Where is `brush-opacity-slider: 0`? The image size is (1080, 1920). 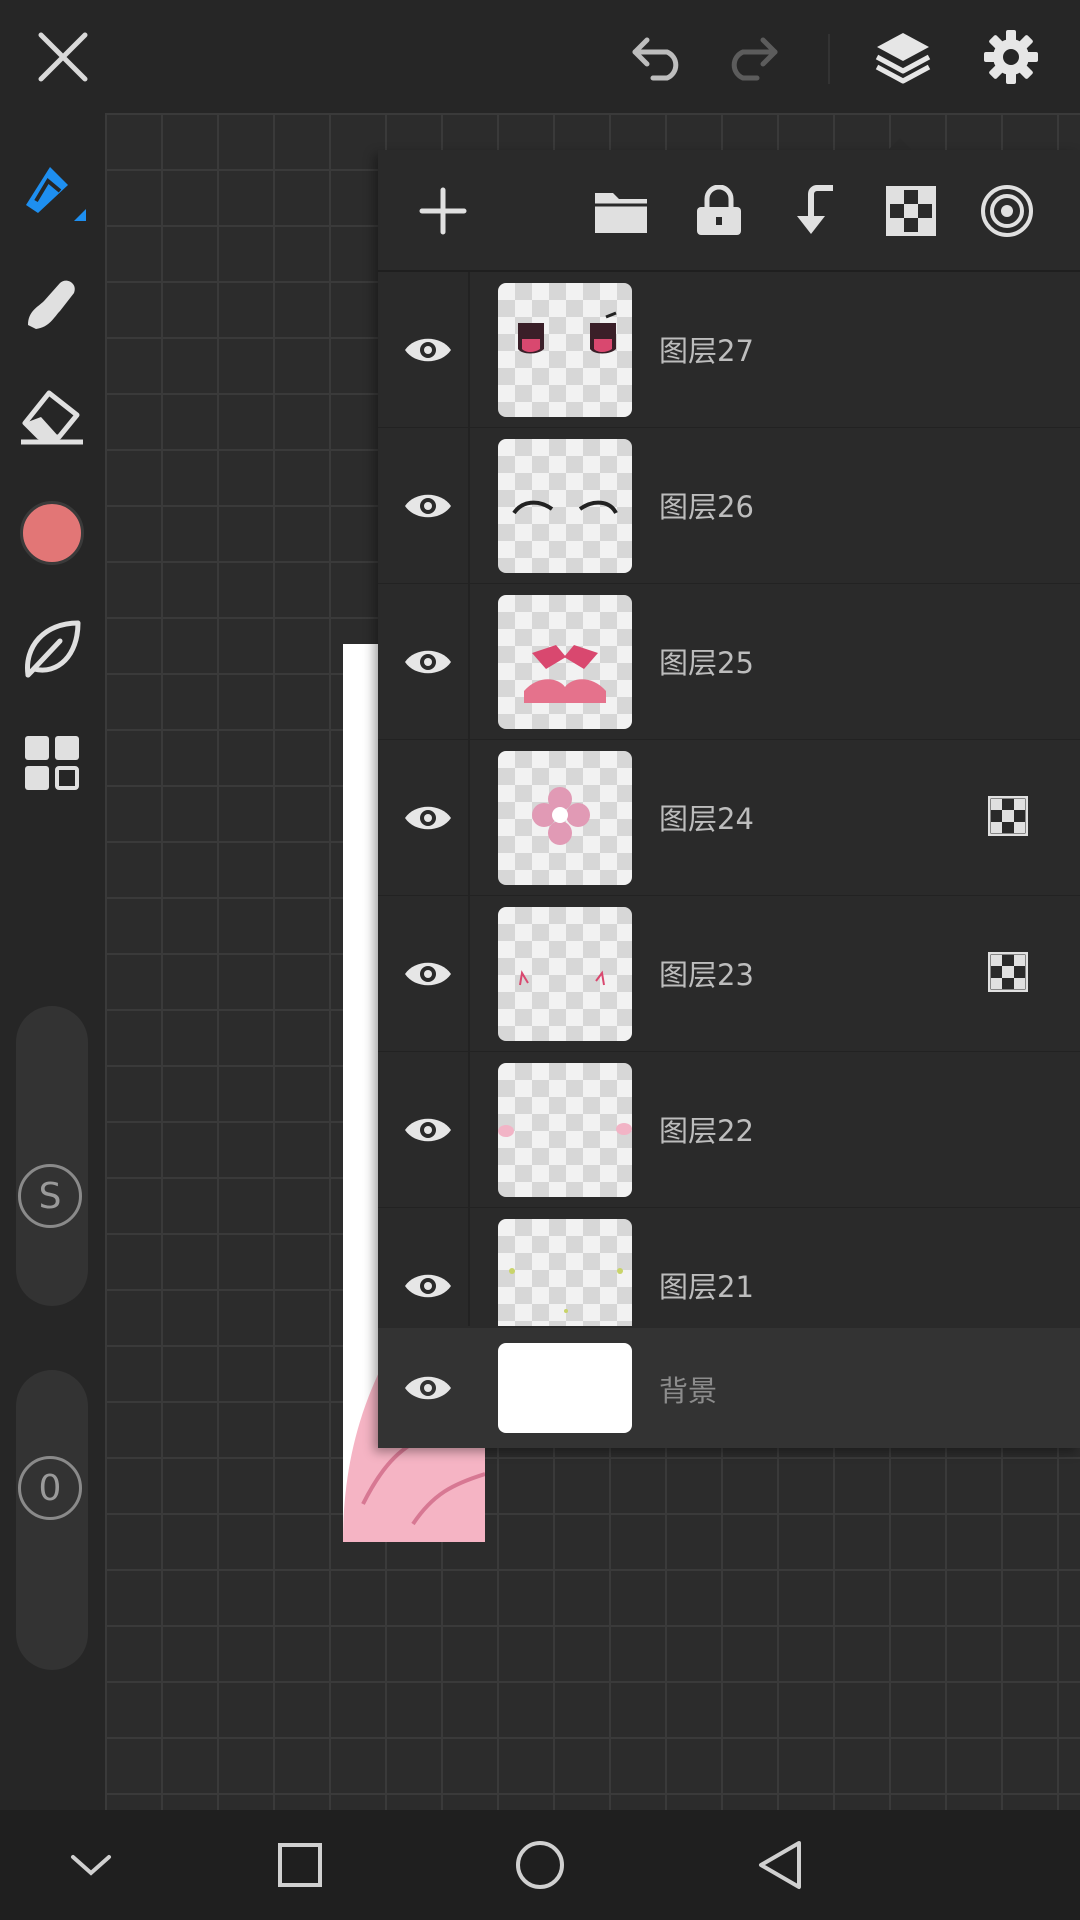
brush-opacity-slider: 0 is located at coordinates (52, 1520).